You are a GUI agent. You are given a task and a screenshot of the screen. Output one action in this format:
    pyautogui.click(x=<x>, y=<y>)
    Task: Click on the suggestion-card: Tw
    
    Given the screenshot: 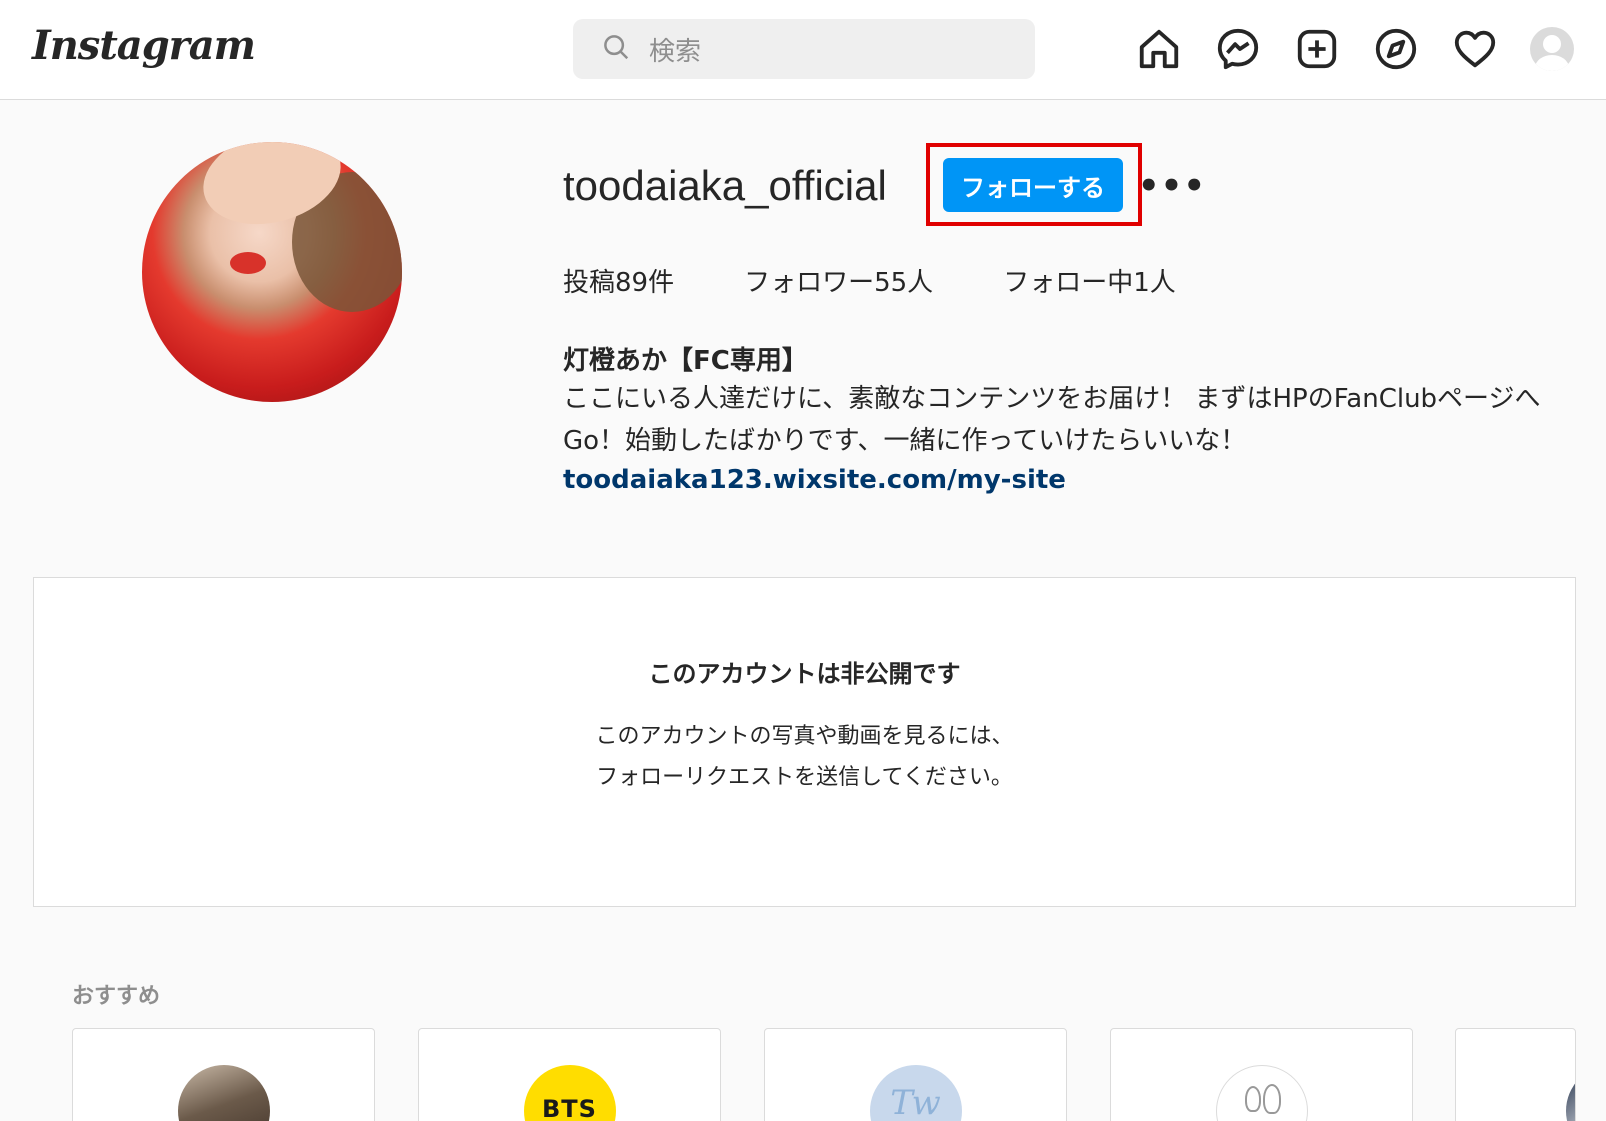 What is the action you would take?
    pyautogui.click(x=915, y=1074)
    